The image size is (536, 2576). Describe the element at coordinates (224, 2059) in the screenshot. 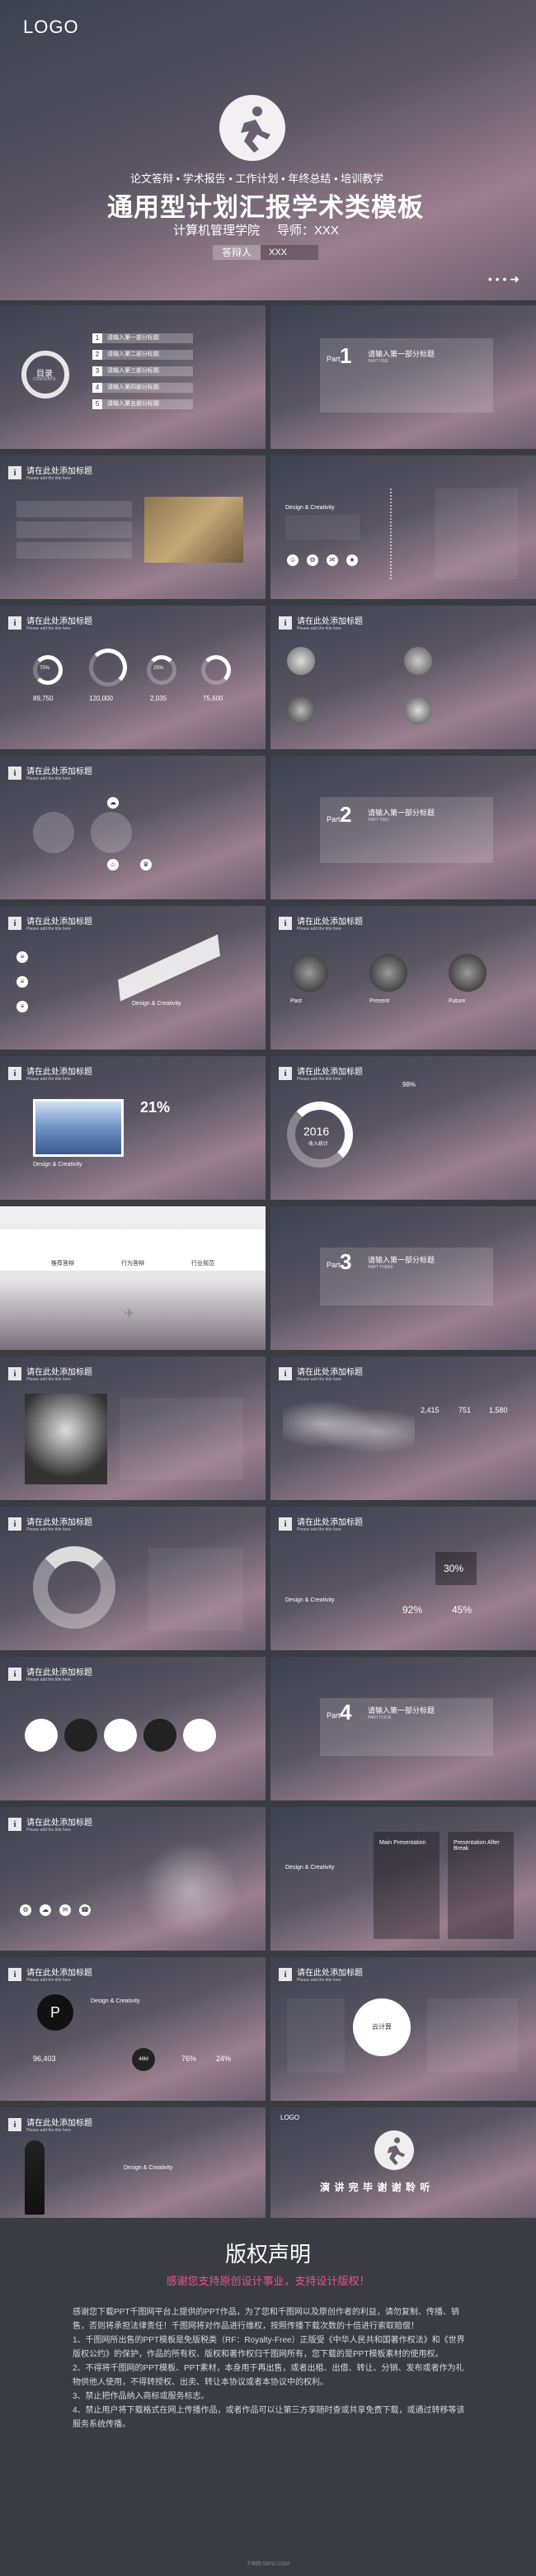

I see `stat-value: 24%` at that location.